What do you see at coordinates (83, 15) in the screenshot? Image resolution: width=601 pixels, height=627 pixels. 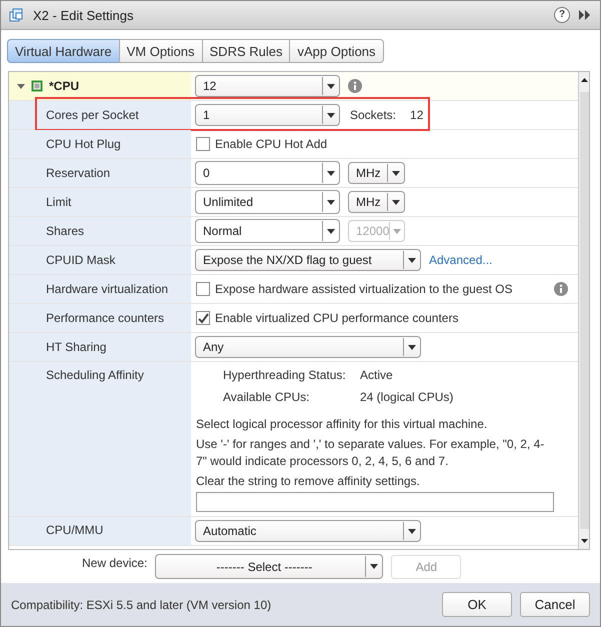 I see `window-title: X2 - Edit Settings` at bounding box center [83, 15].